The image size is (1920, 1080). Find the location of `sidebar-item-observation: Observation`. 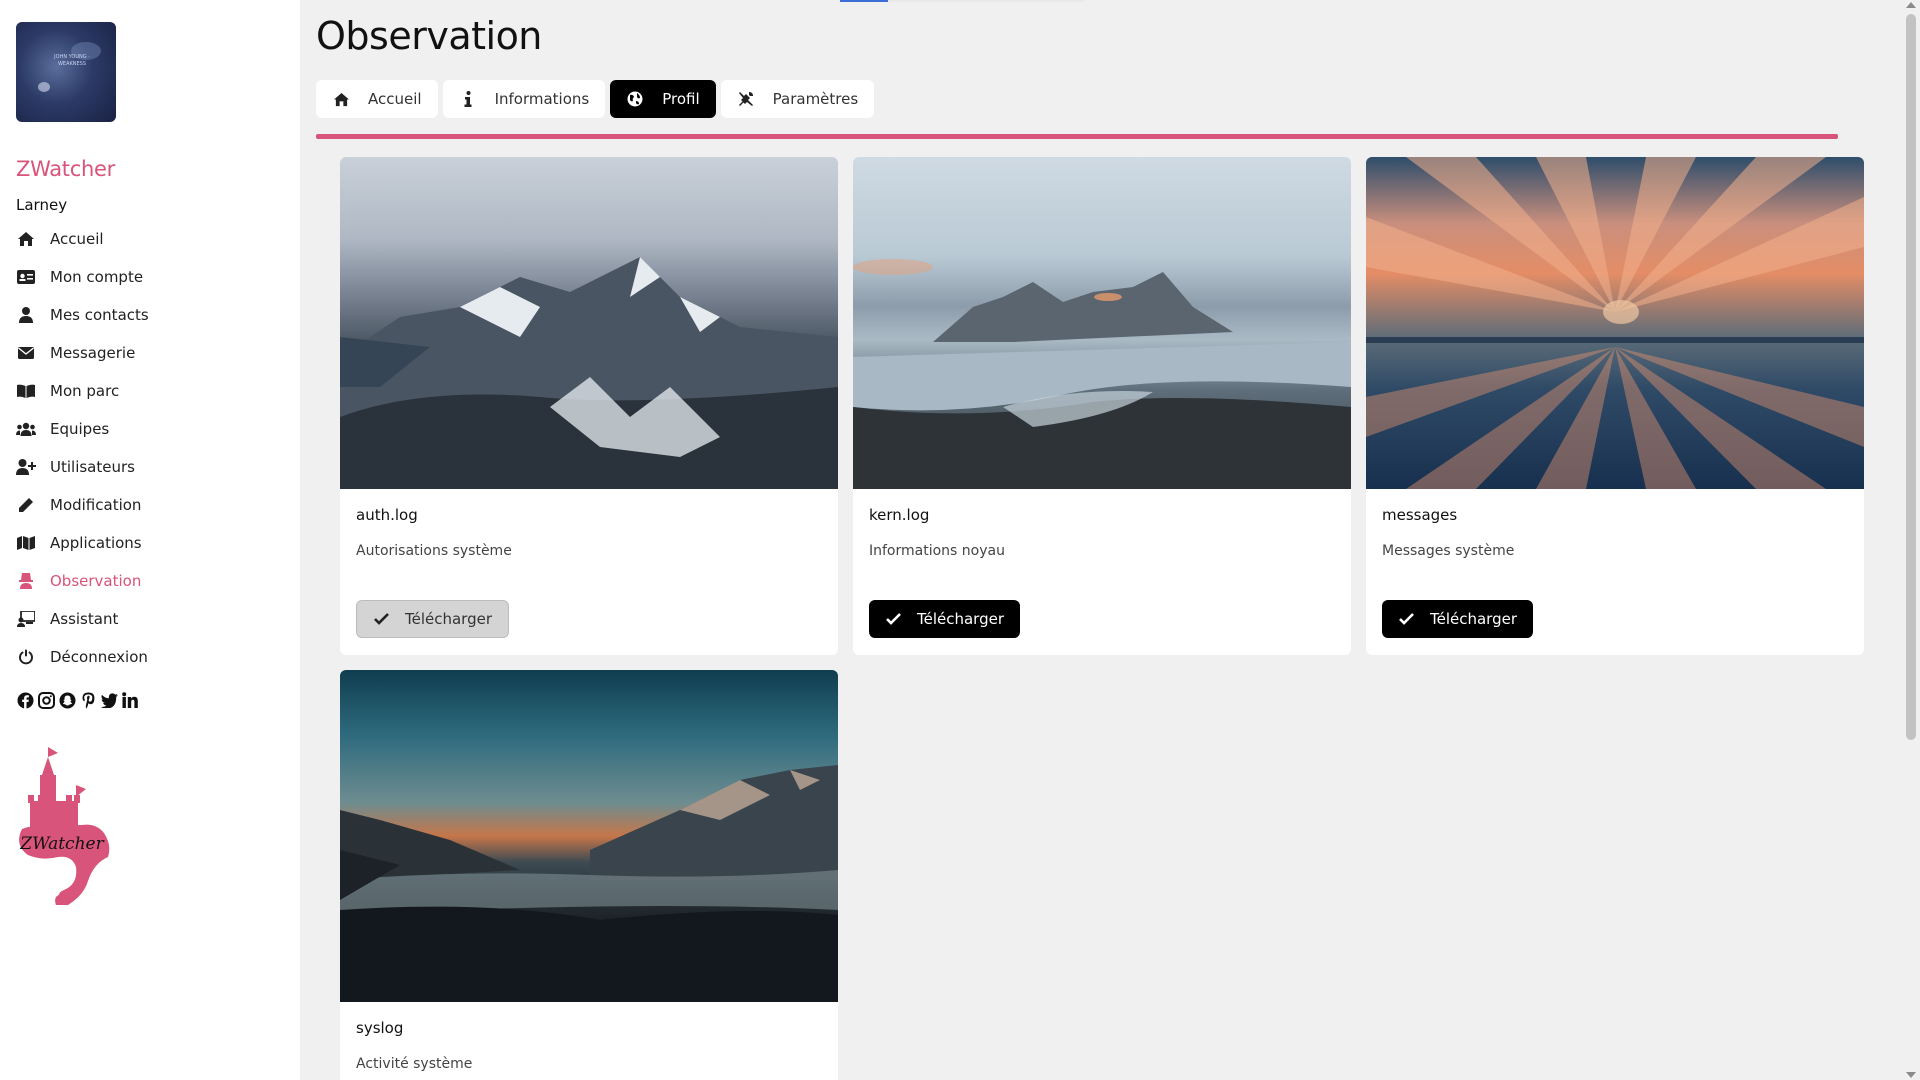

sidebar-item-observation: Observation is located at coordinates (151, 581).